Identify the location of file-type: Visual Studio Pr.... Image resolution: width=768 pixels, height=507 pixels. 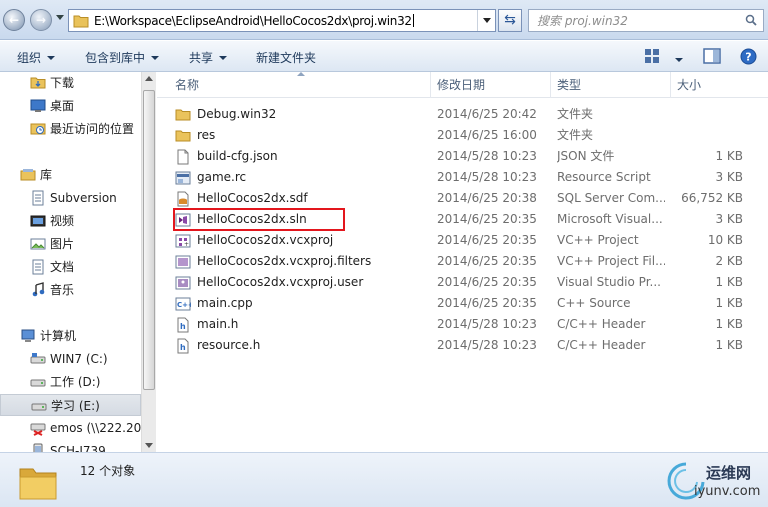
(609, 282).